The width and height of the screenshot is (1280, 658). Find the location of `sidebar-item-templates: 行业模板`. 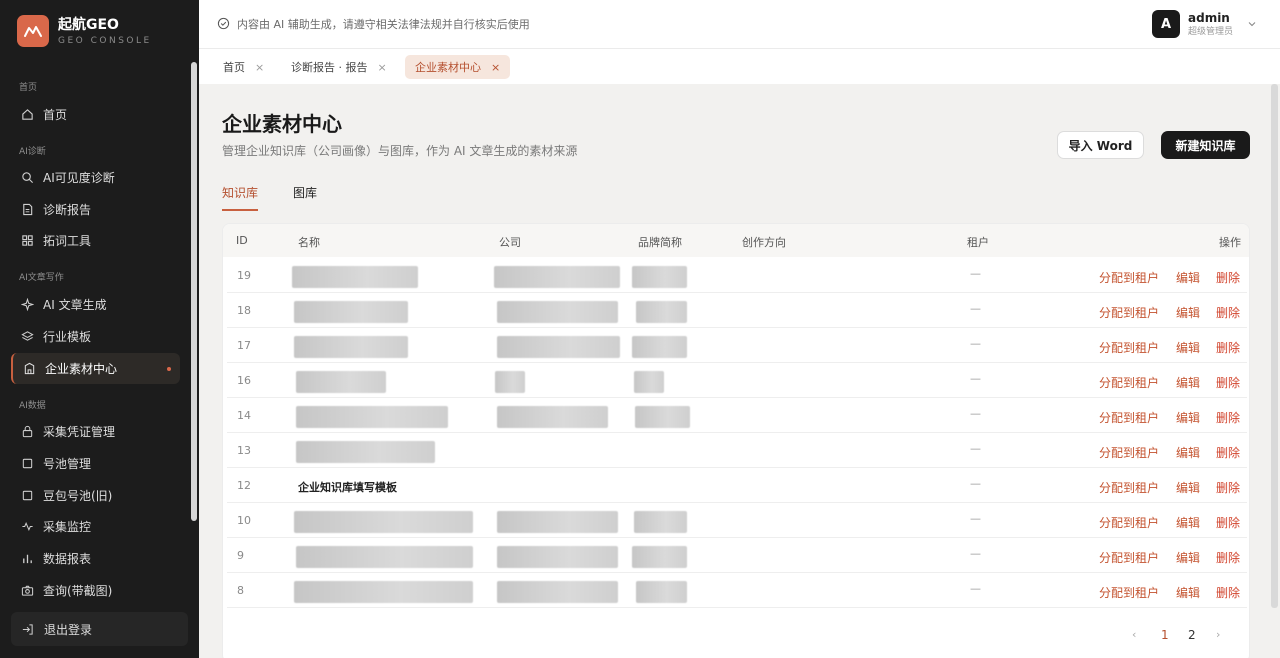

sidebar-item-templates: 行业模板 is located at coordinates (95, 336).